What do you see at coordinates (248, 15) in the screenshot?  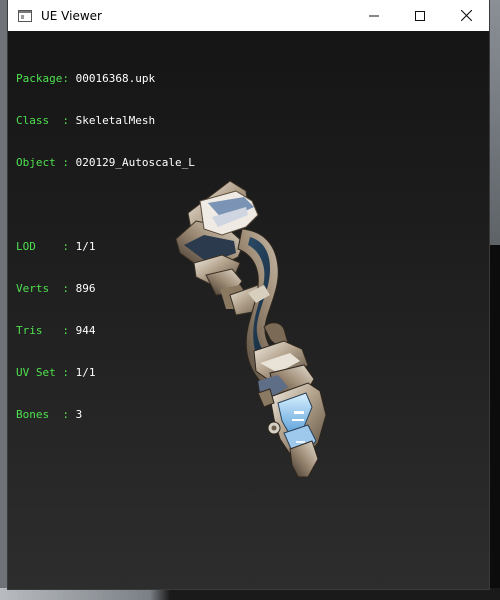 I see `title-bar: UE Viewer` at bounding box center [248, 15].